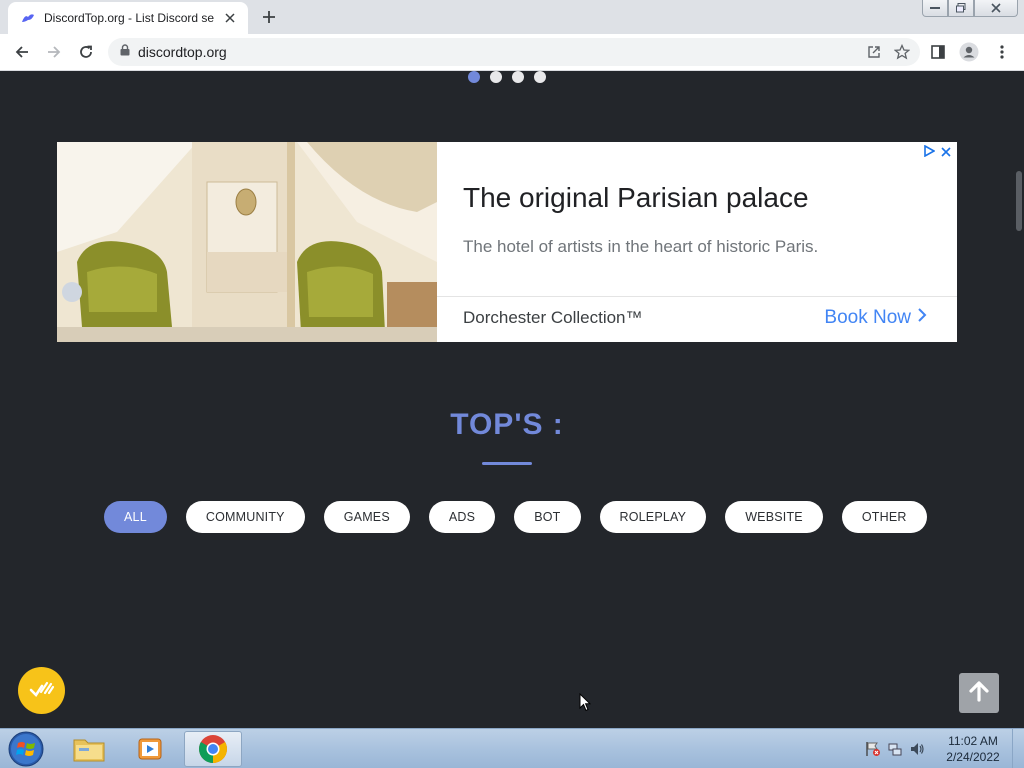  Describe the element at coordinates (996, 8) in the screenshot. I see `close-window-icon` at that location.